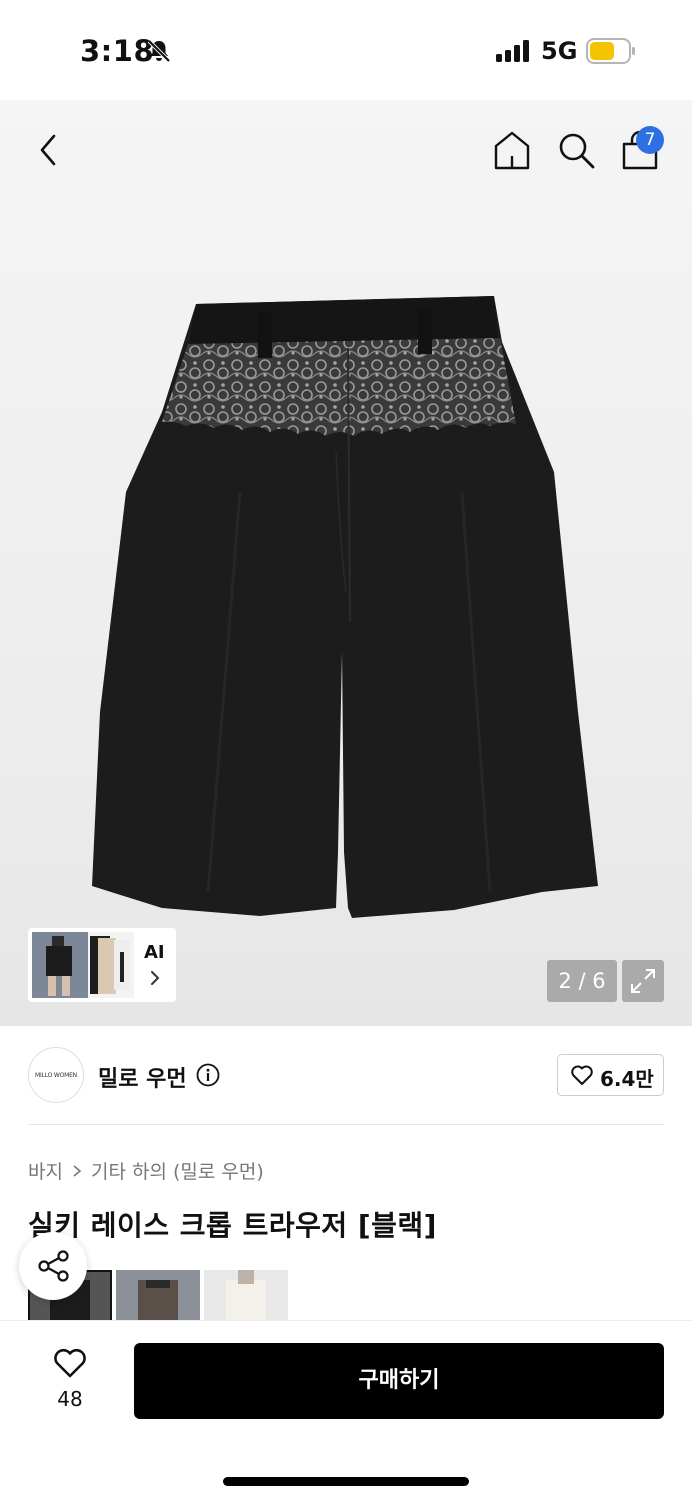 The height and width of the screenshot is (1500, 692). I want to click on bottom-action-bar: 48 구매하기, so click(346, 1410).